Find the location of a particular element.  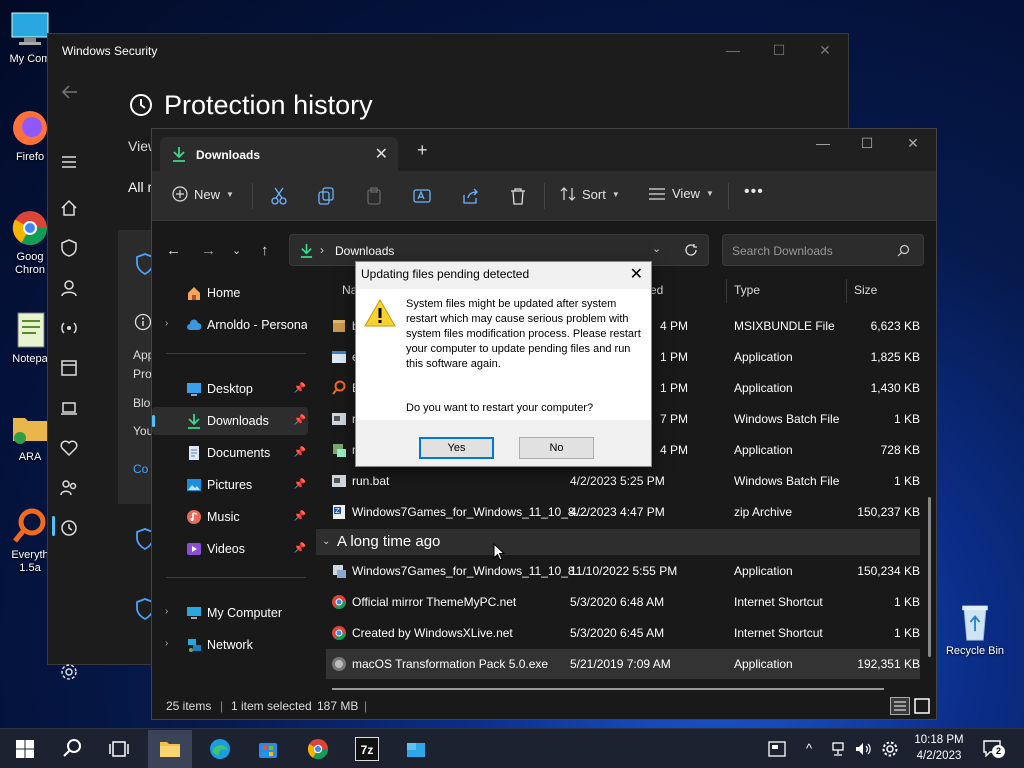

history-icon is located at coordinates (69, 528).